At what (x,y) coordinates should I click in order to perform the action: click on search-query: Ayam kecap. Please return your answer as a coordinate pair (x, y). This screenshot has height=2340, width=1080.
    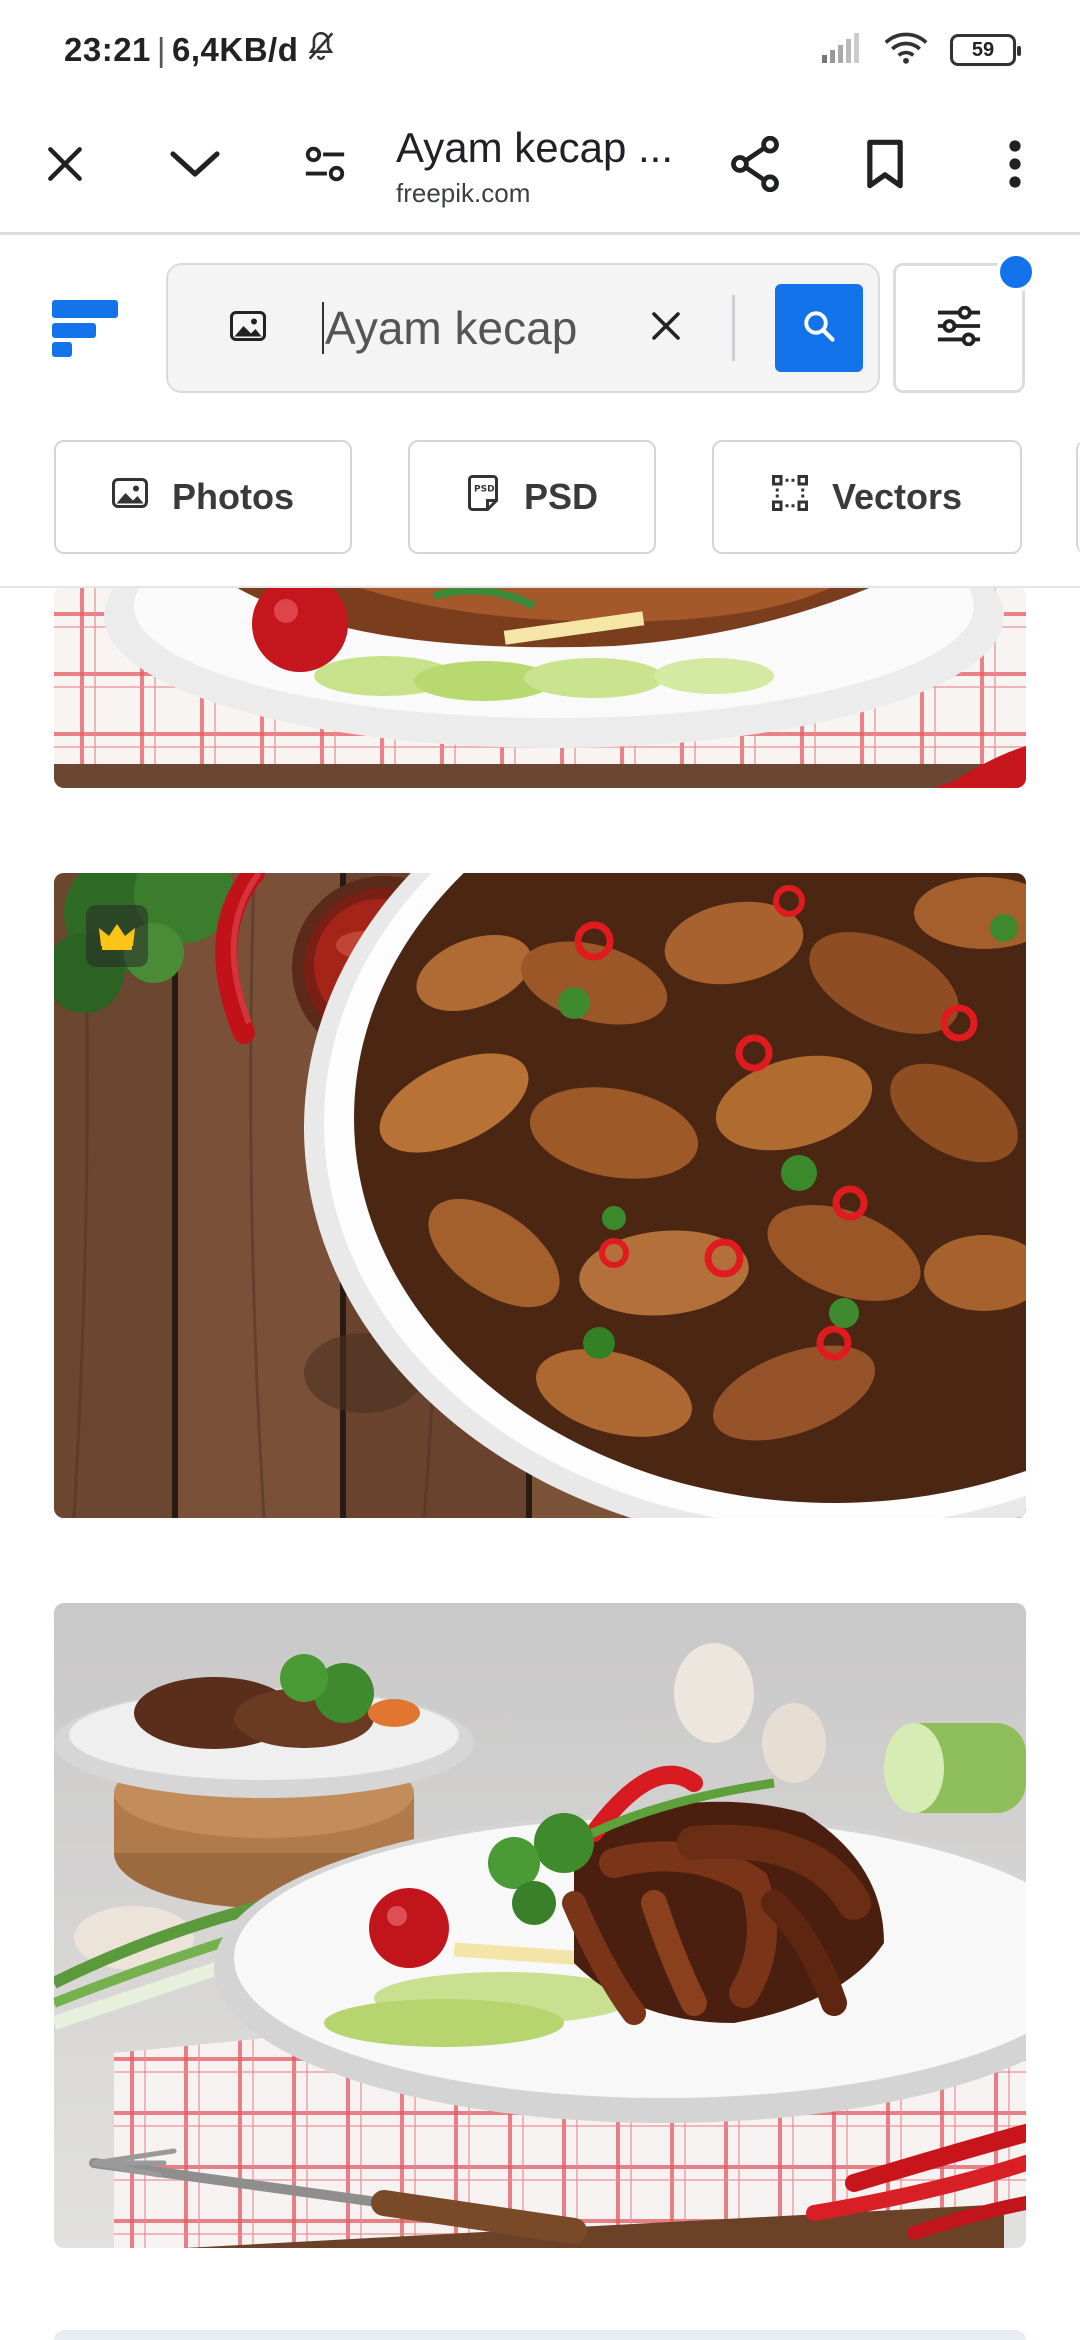
    Looking at the image, I should click on (451, 328).